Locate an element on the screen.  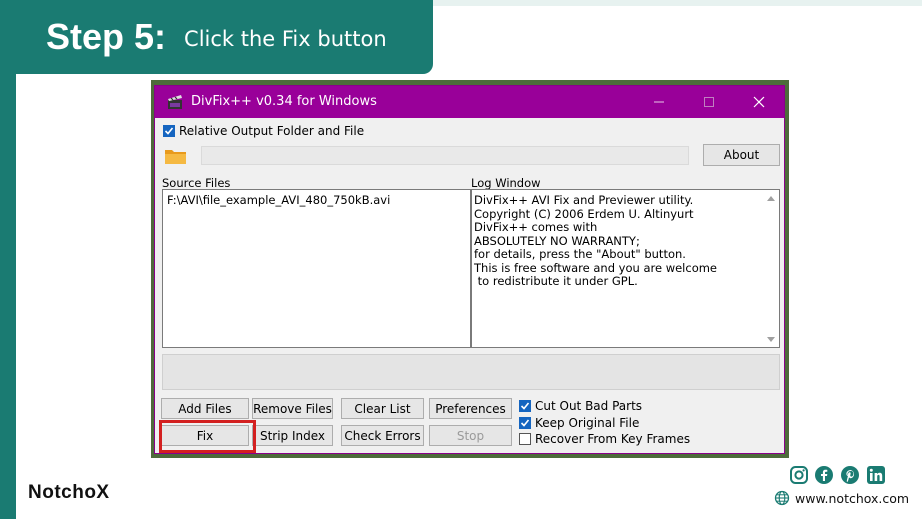
relative-output-label: Relative Output Folder and File is located at coordinates (272, 131).